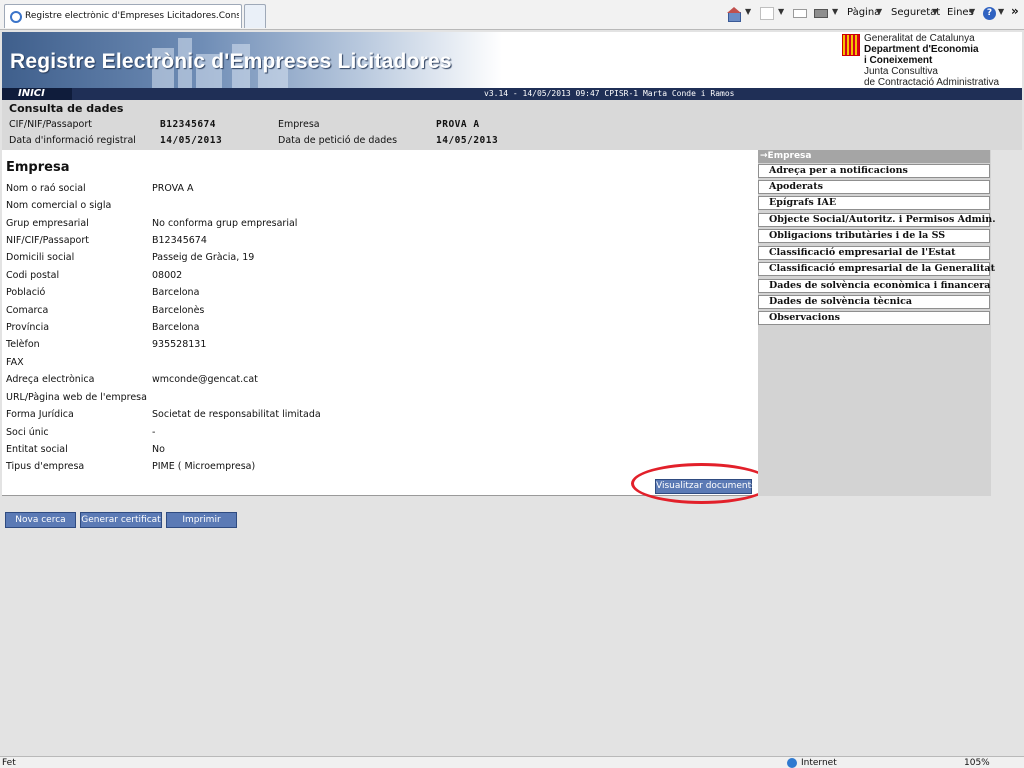 The width and height of the screenshot is (1024, 768). I want to click on request-date-value: 14/05/2013, so click(467, 140).